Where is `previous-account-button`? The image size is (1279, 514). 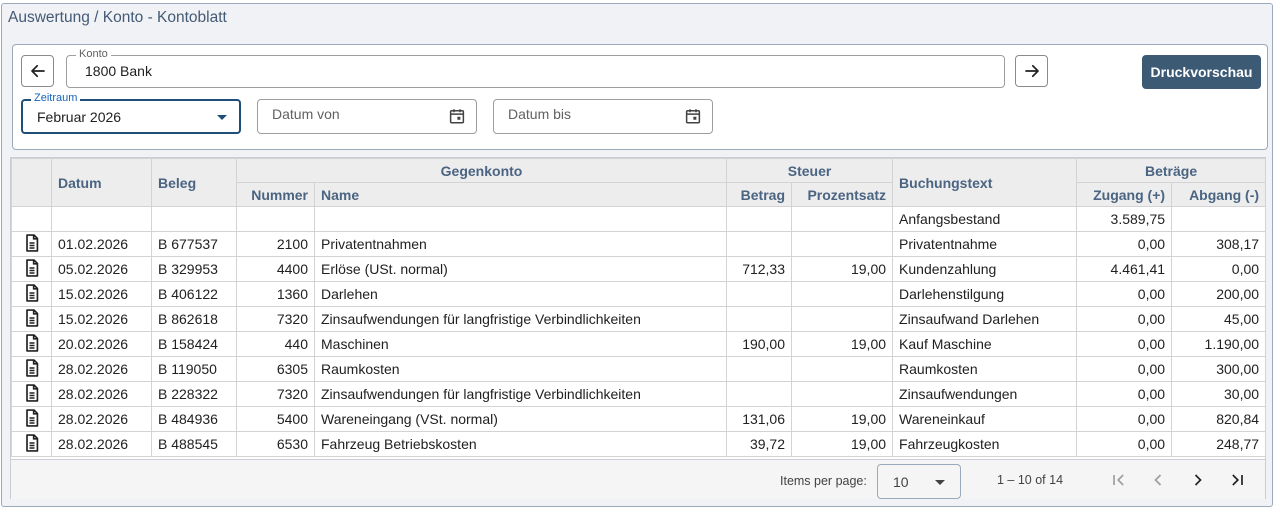
previous-account-button is located at coordinates (37, 71).